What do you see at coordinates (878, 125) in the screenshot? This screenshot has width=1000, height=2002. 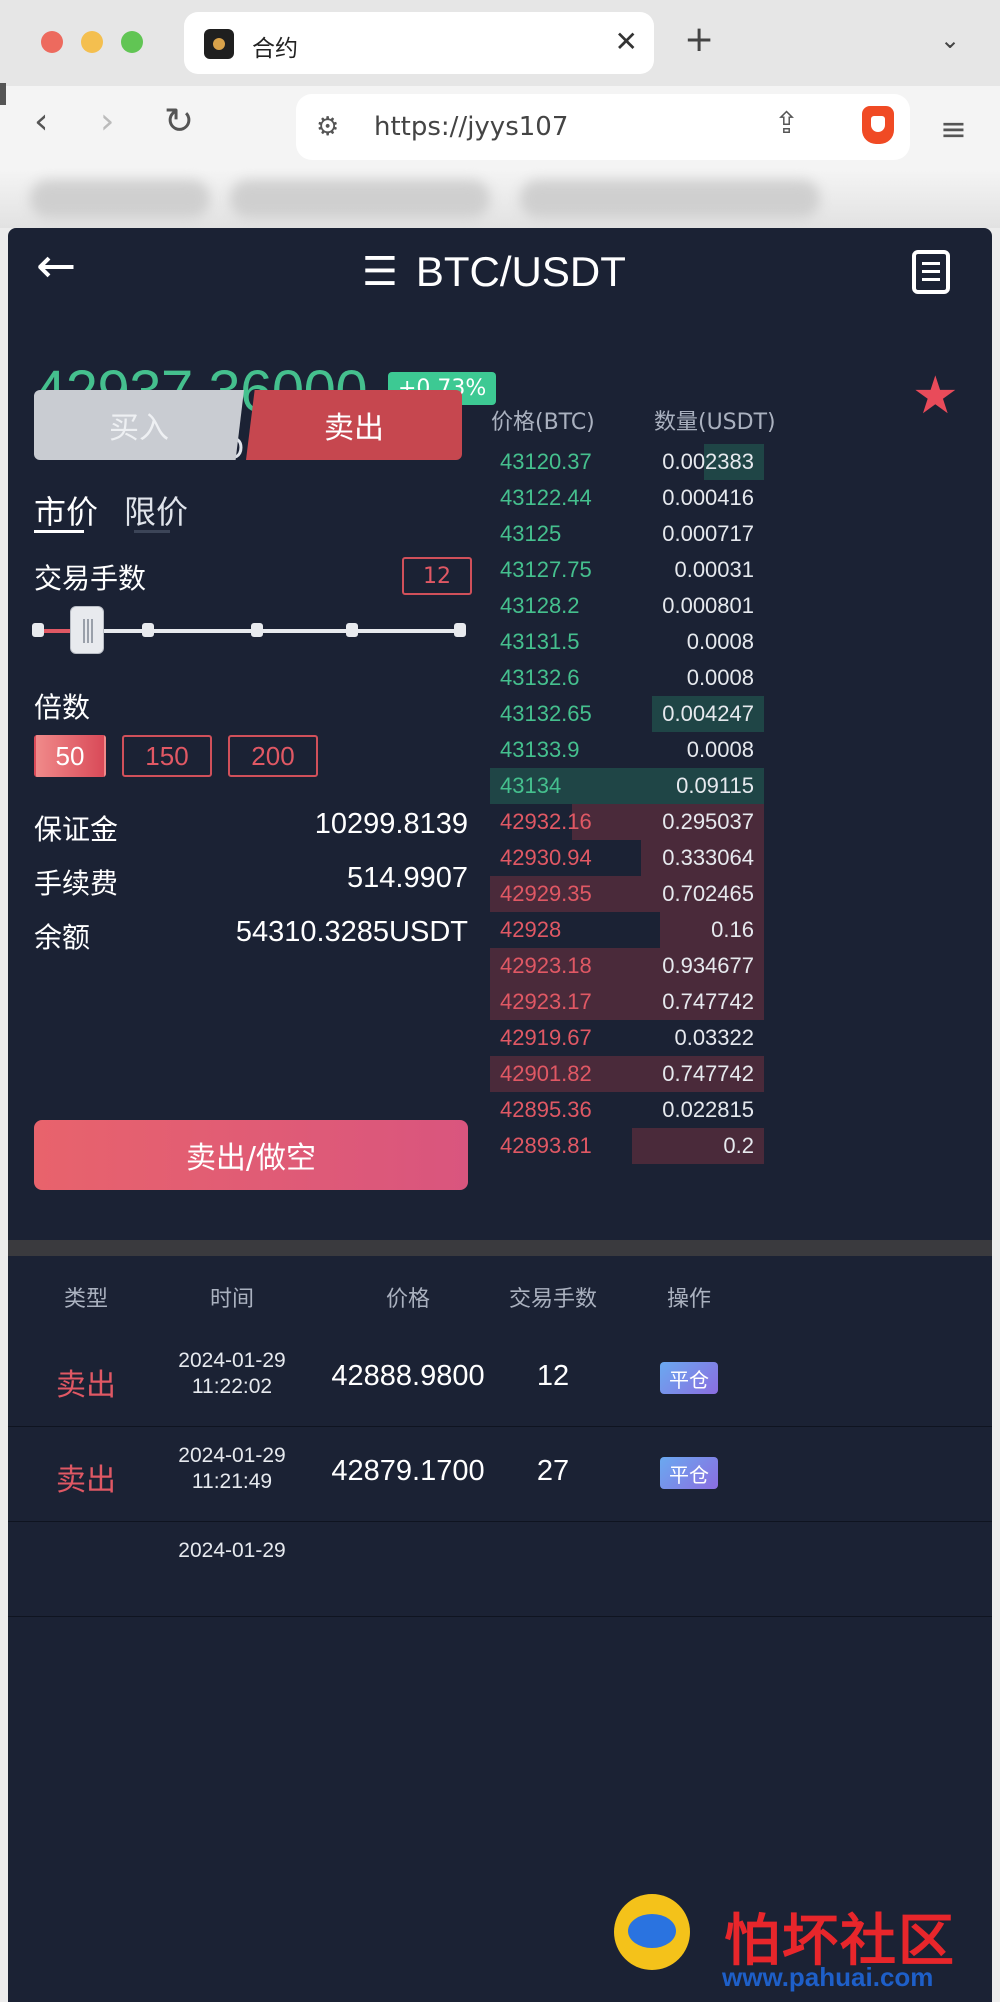 I see `brave-shields-icon` at bounding box center [878, 125].